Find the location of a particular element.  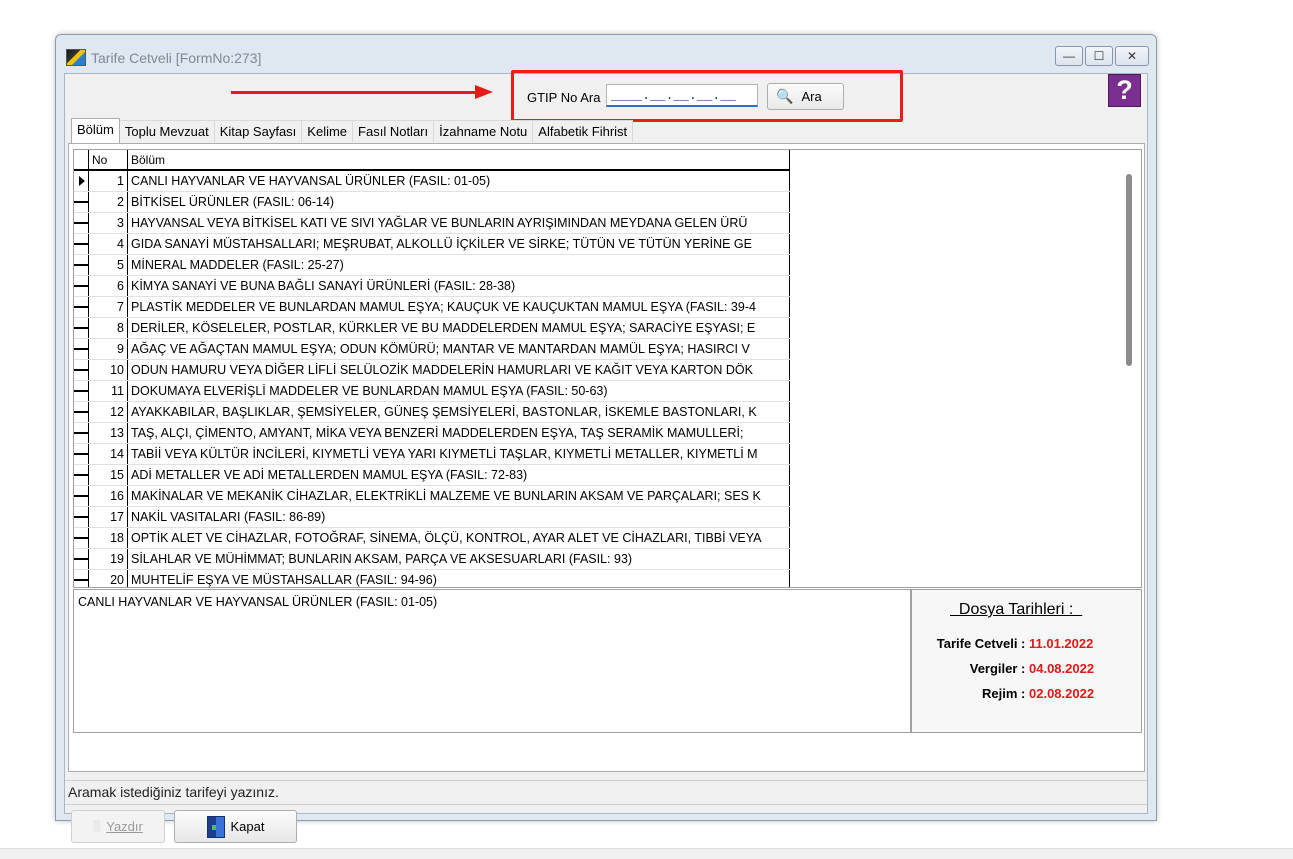

cell-no: 9 is located at coordinates (108, 349).